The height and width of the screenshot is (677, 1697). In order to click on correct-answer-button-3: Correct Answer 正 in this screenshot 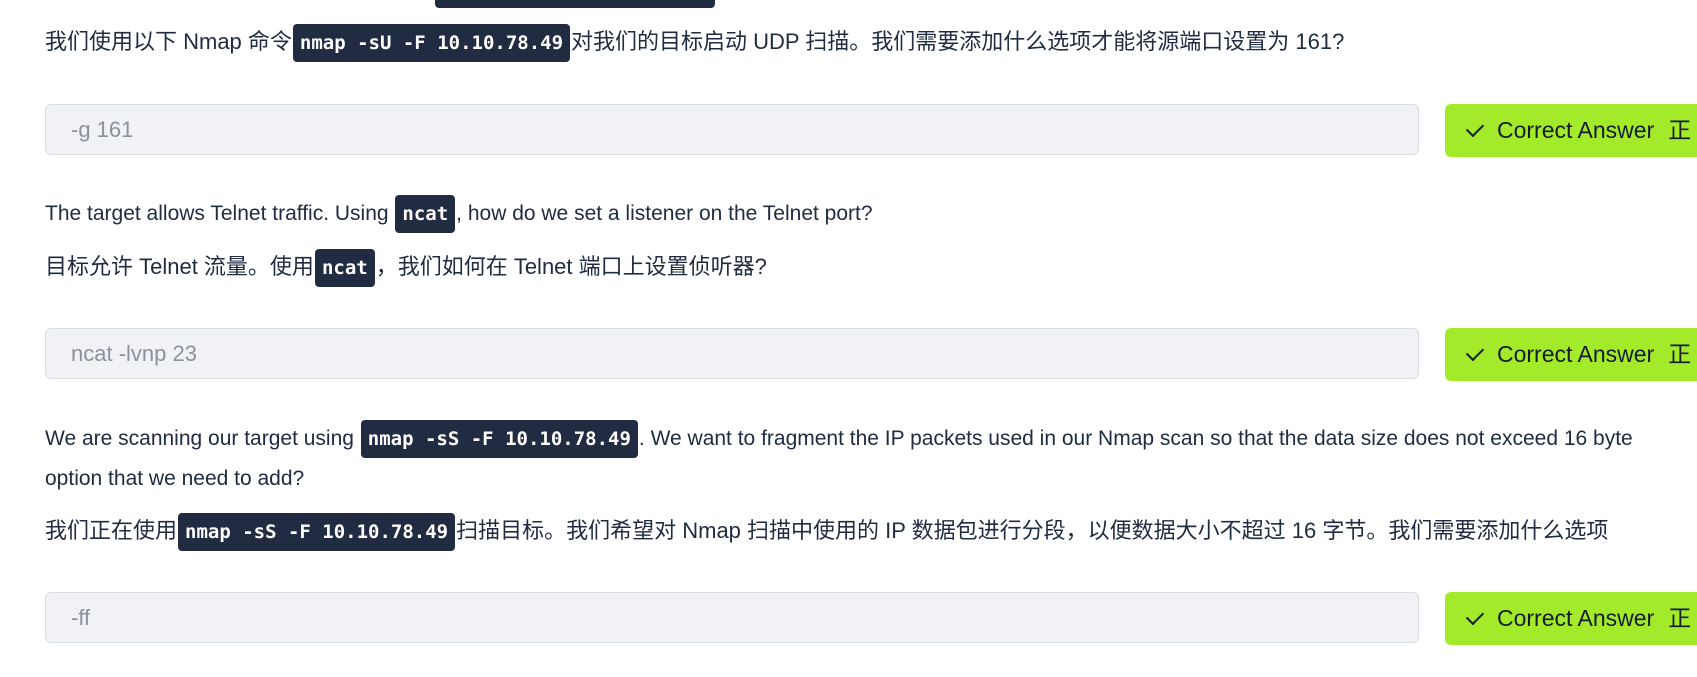, I will do `click(1571, 618)`.